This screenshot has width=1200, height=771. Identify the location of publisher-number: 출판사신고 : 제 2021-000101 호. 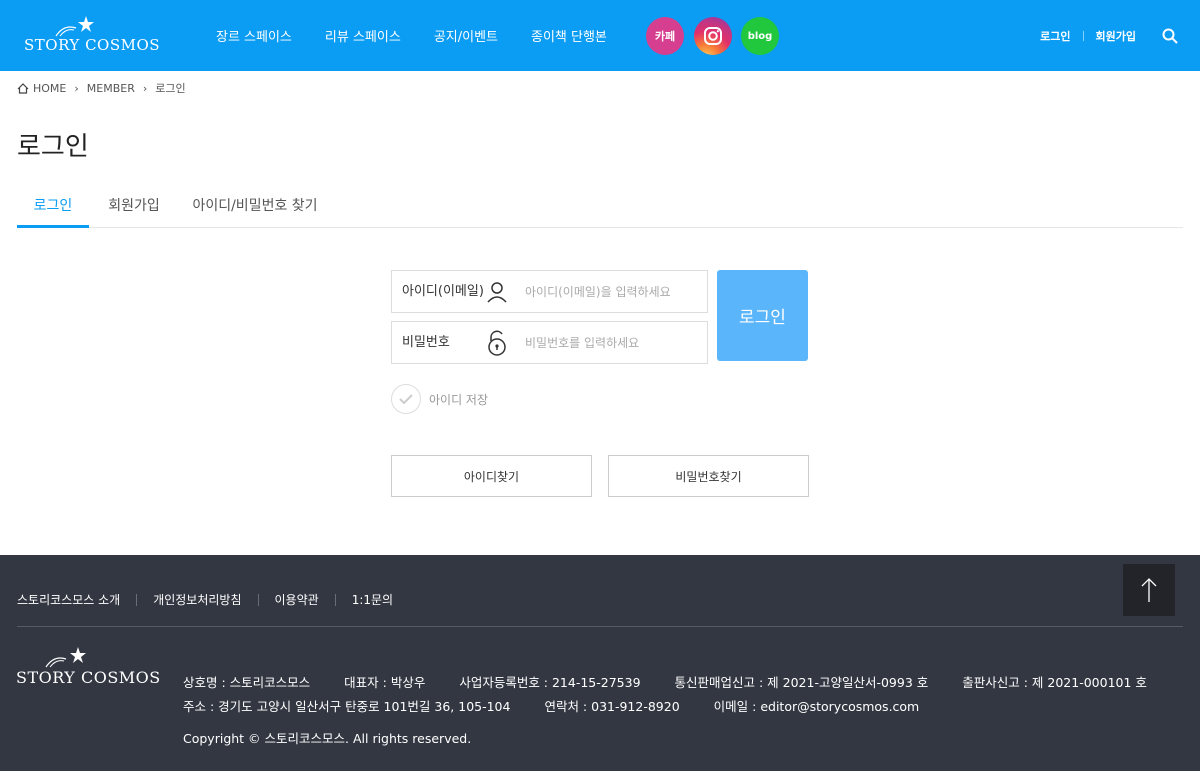
(1054, 682).